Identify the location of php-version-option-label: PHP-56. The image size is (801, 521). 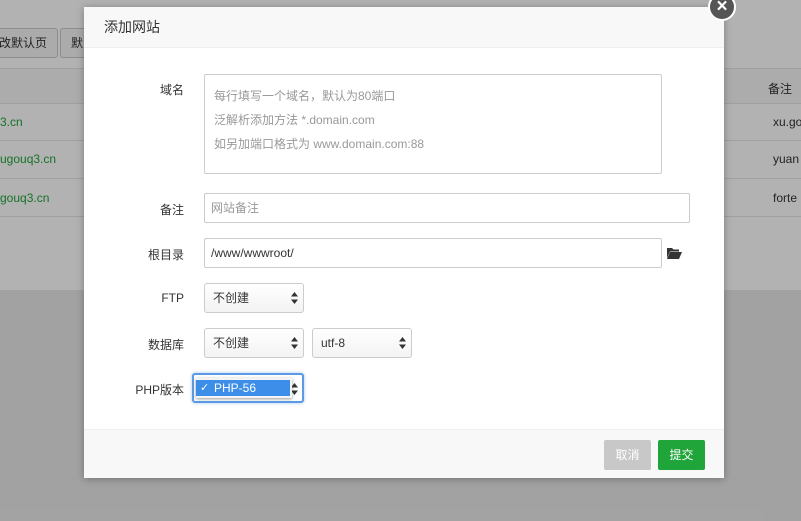
(235, 388).